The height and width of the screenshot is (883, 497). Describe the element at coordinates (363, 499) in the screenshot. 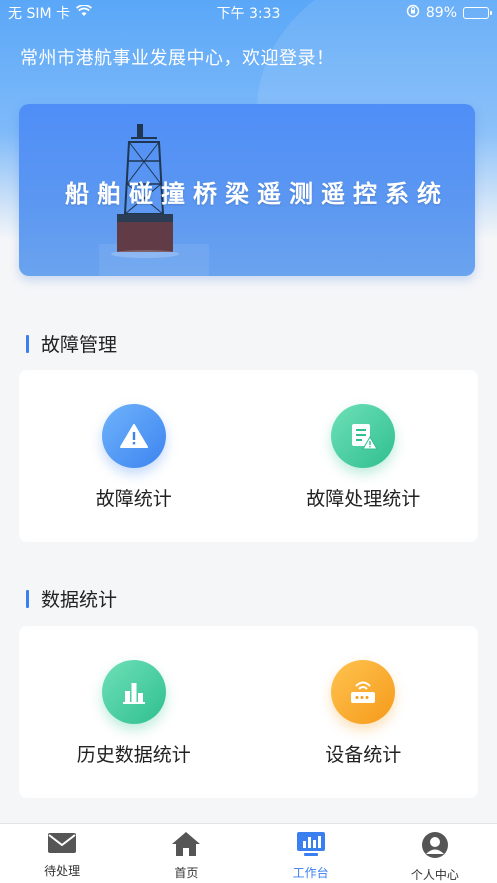

I see `fault-handling-statistics-label: 故障处理统计` at that location.